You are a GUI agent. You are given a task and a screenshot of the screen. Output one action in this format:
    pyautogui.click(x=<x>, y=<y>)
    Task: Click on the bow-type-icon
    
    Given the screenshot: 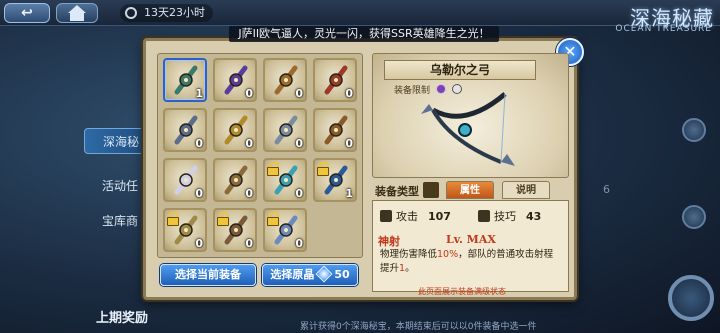 What is the action you would take?
    pyautogui.click(x=431, y=190)
    